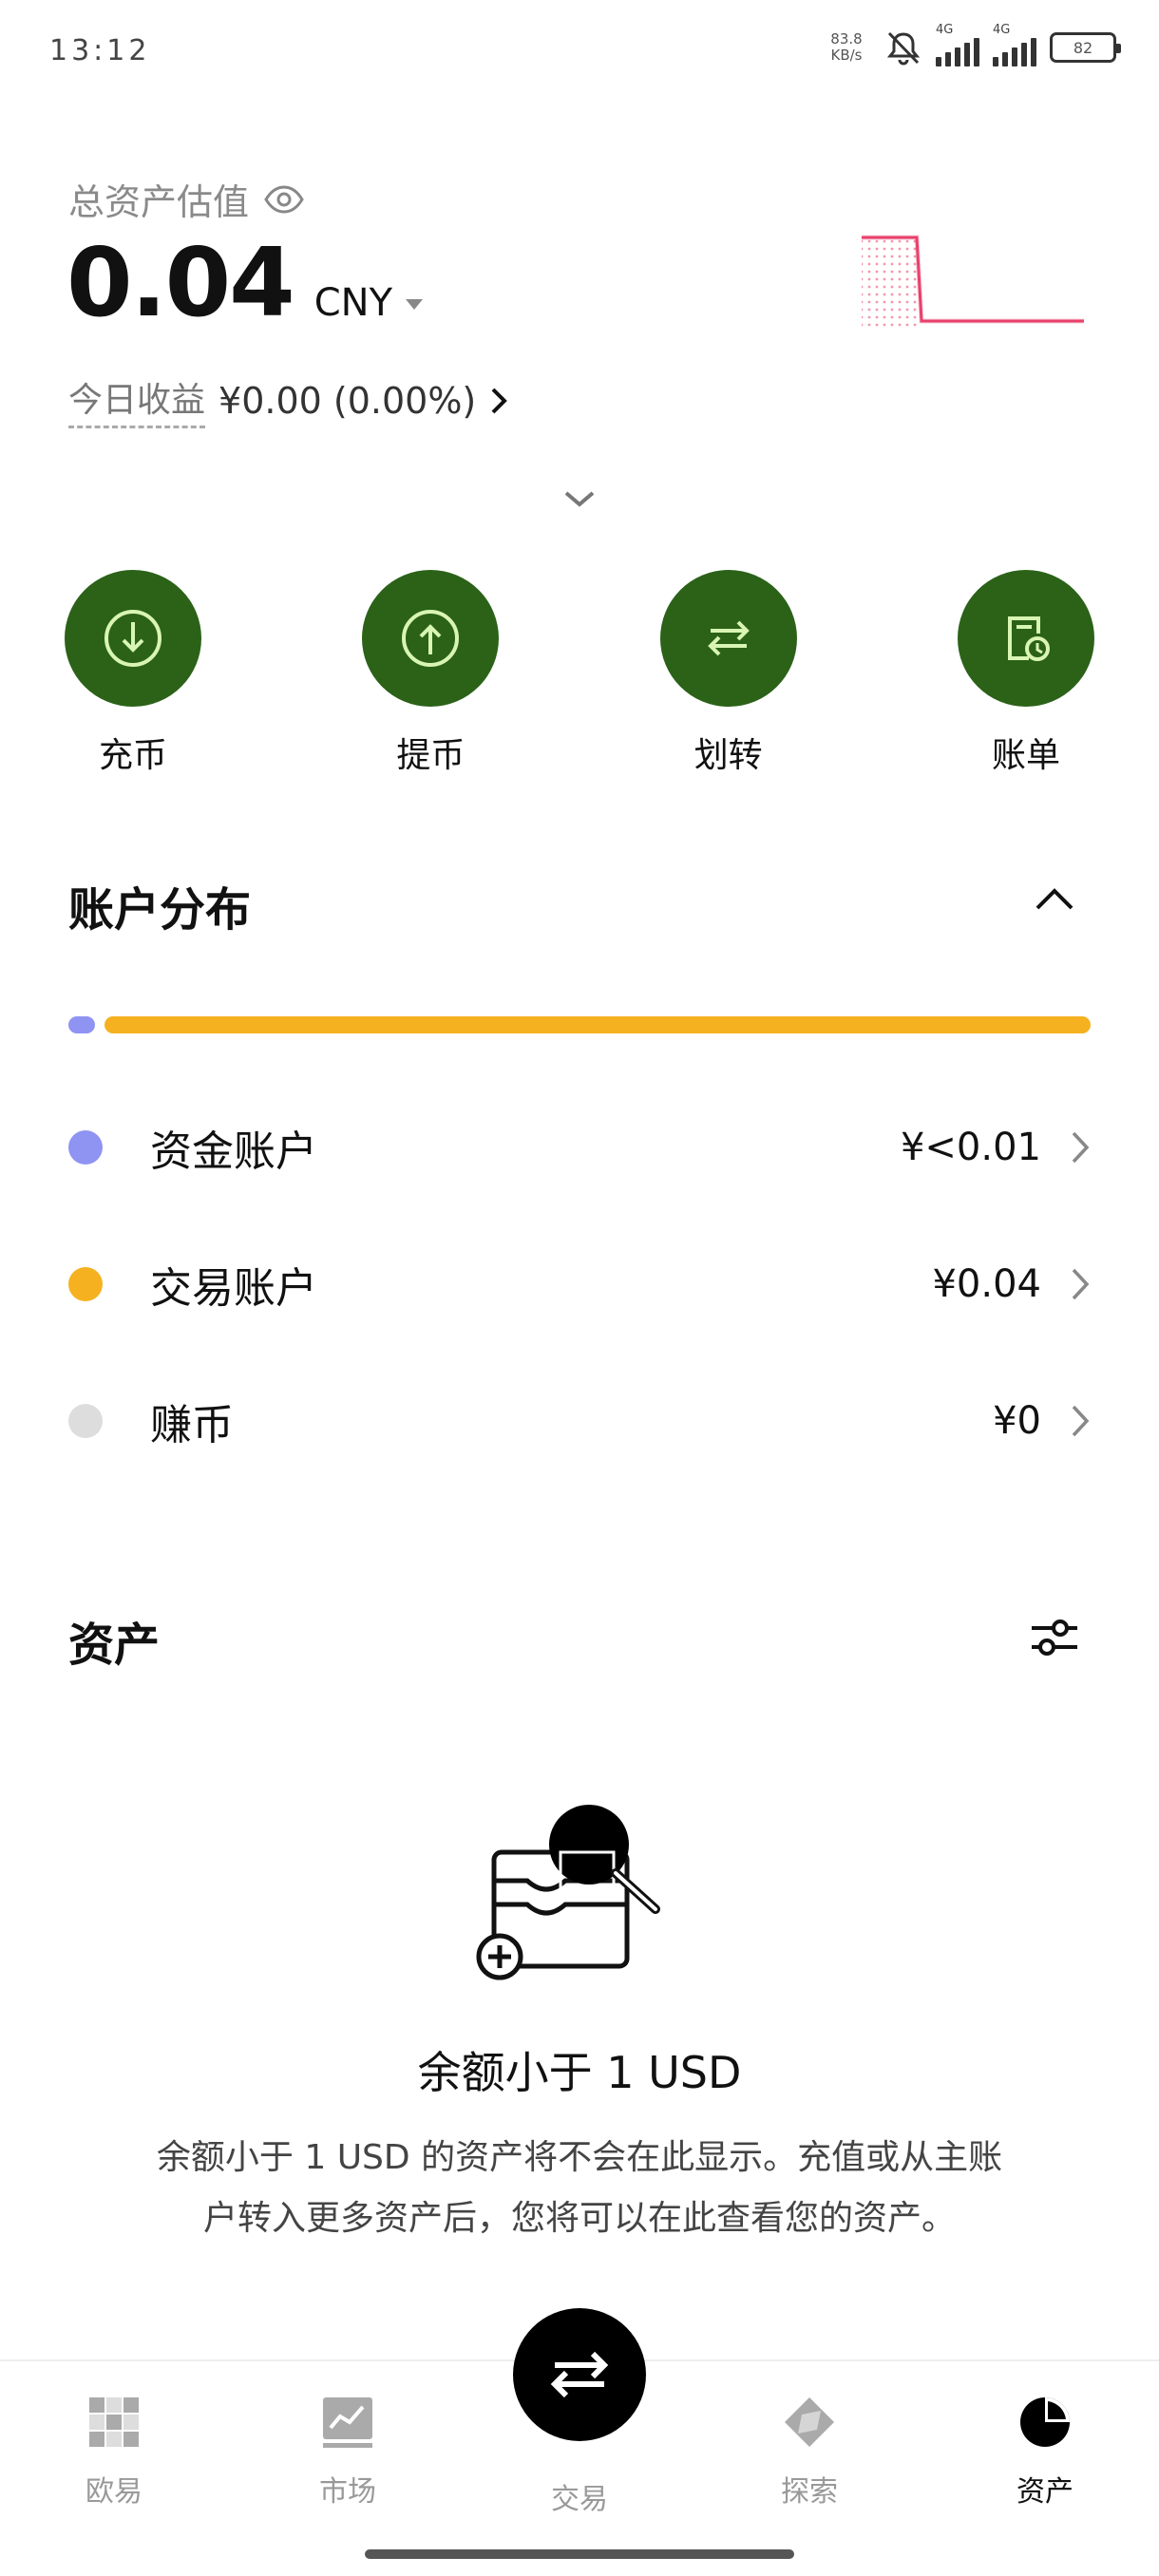  I want to click on distribution-bar, so click(579, 1024).